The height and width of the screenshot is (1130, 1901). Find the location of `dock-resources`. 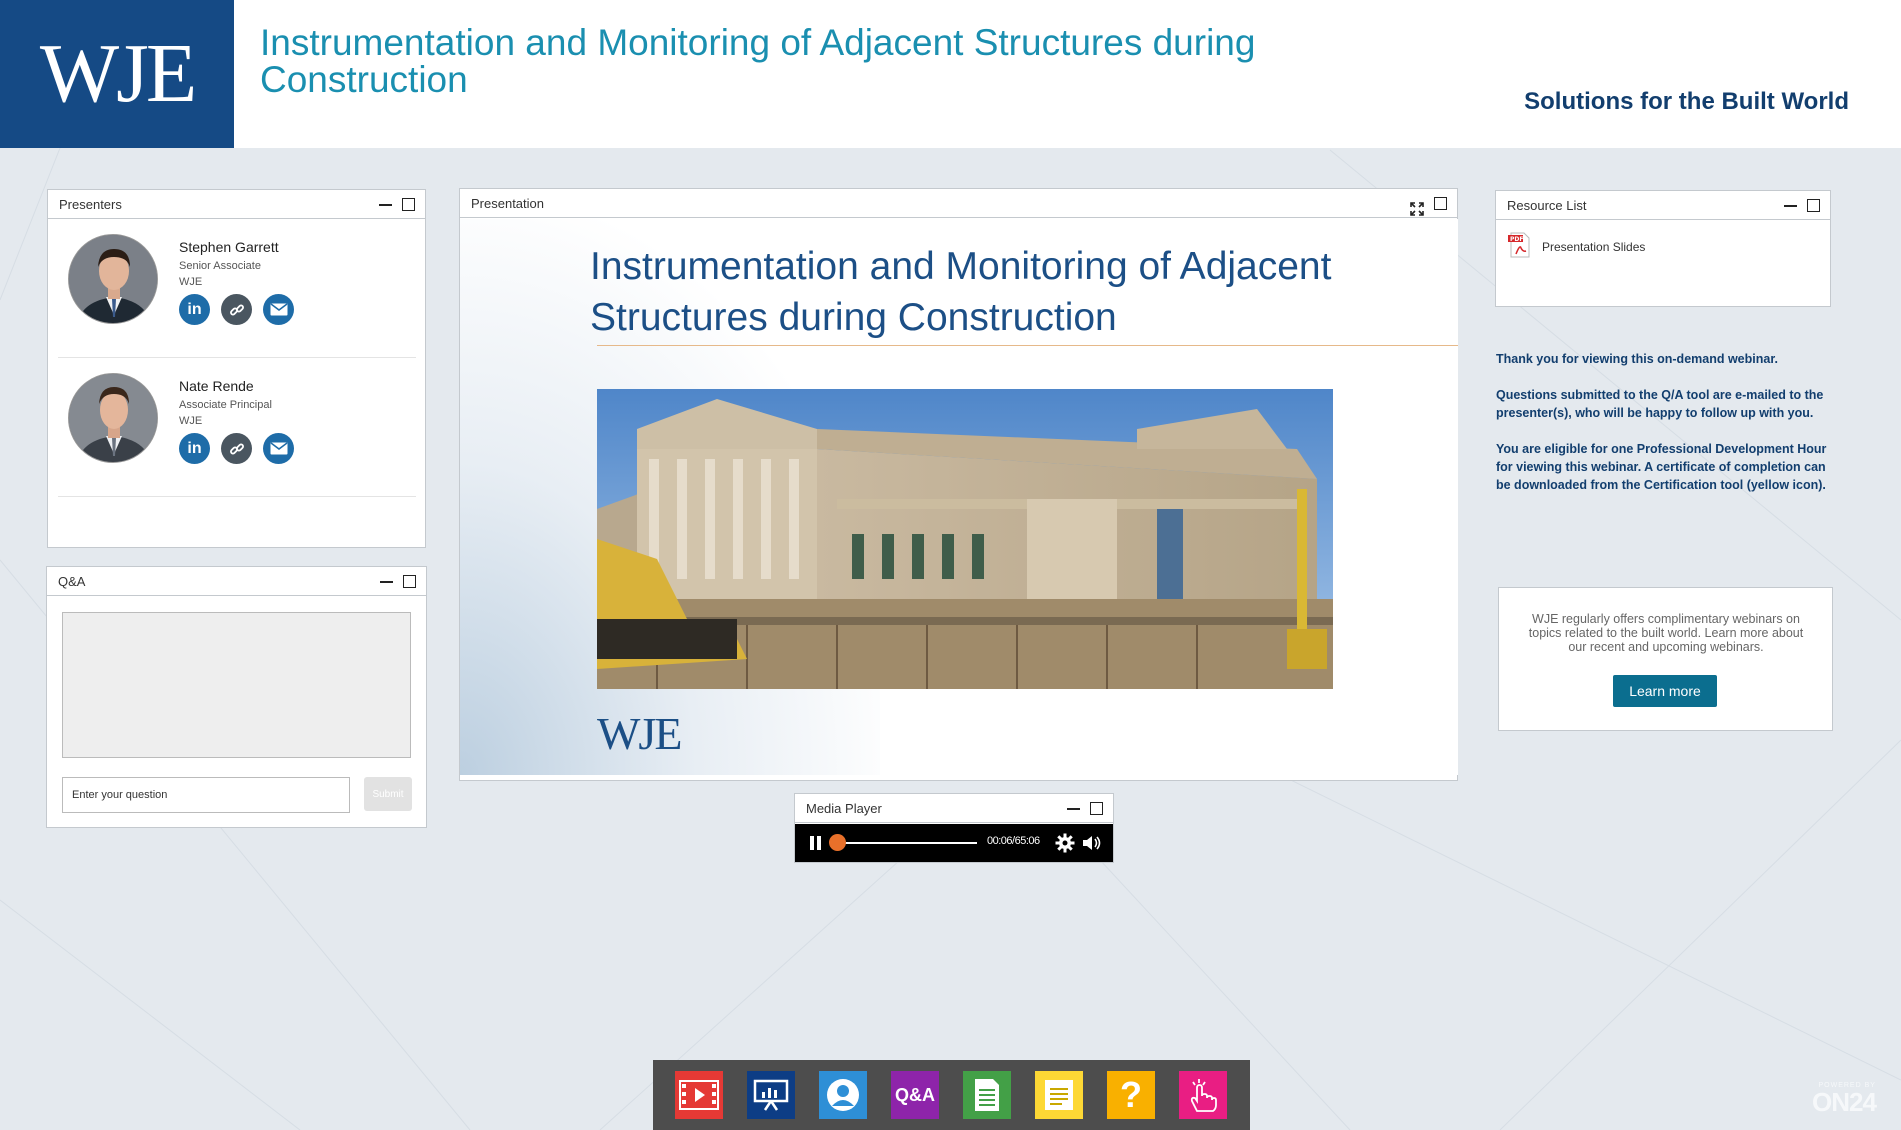

dock-resources is located at coordinates (987, 1095).